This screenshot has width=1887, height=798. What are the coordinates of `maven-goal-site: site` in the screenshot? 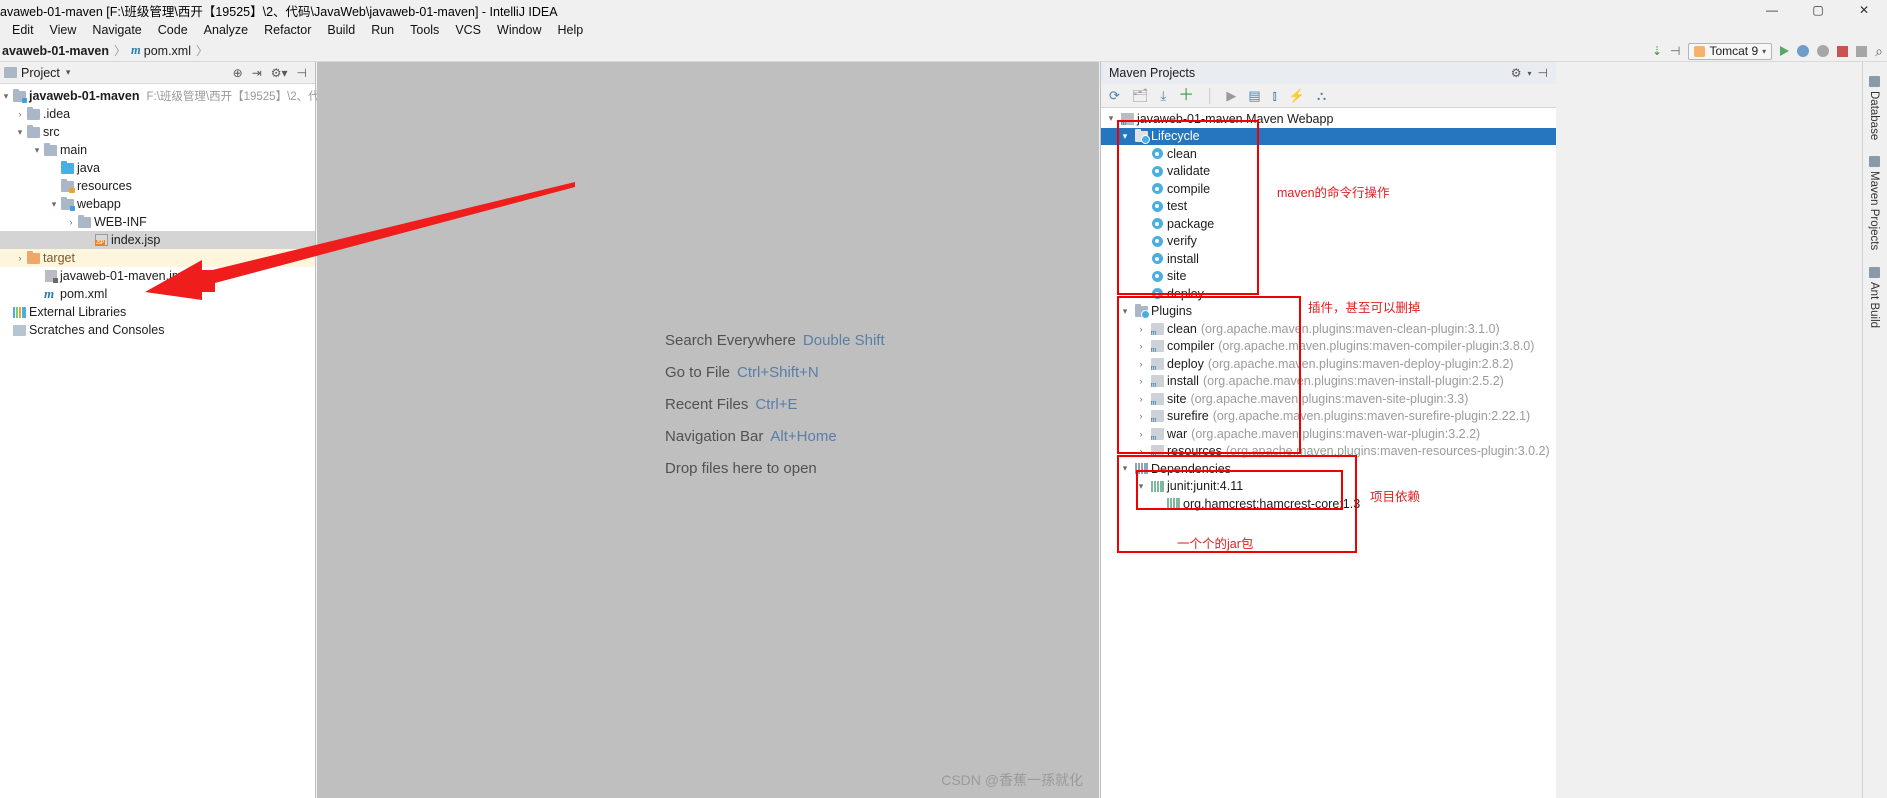 It's located at (1328, 277).